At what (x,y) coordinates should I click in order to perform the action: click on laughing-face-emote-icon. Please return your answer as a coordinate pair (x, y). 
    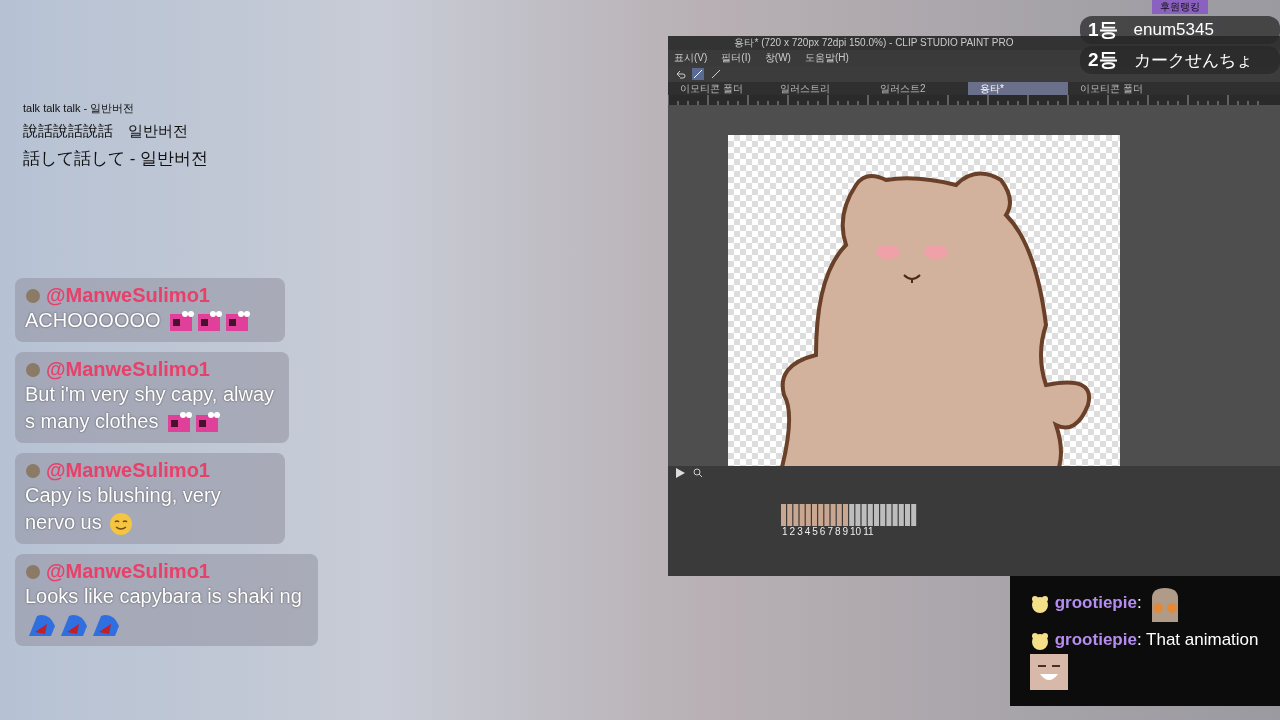
    Looking at the image, I should click on (1049, 672).